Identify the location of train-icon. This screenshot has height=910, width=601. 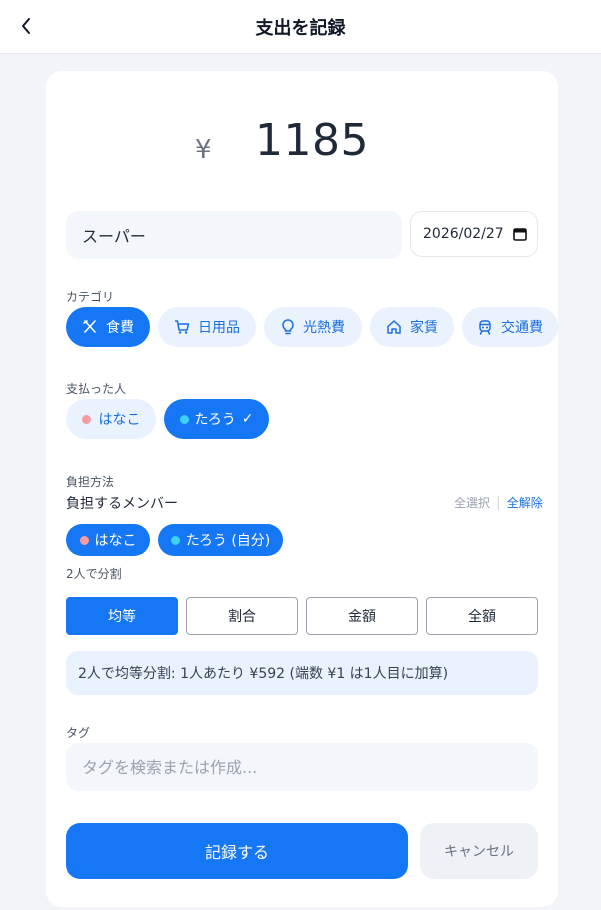
(485, 327).